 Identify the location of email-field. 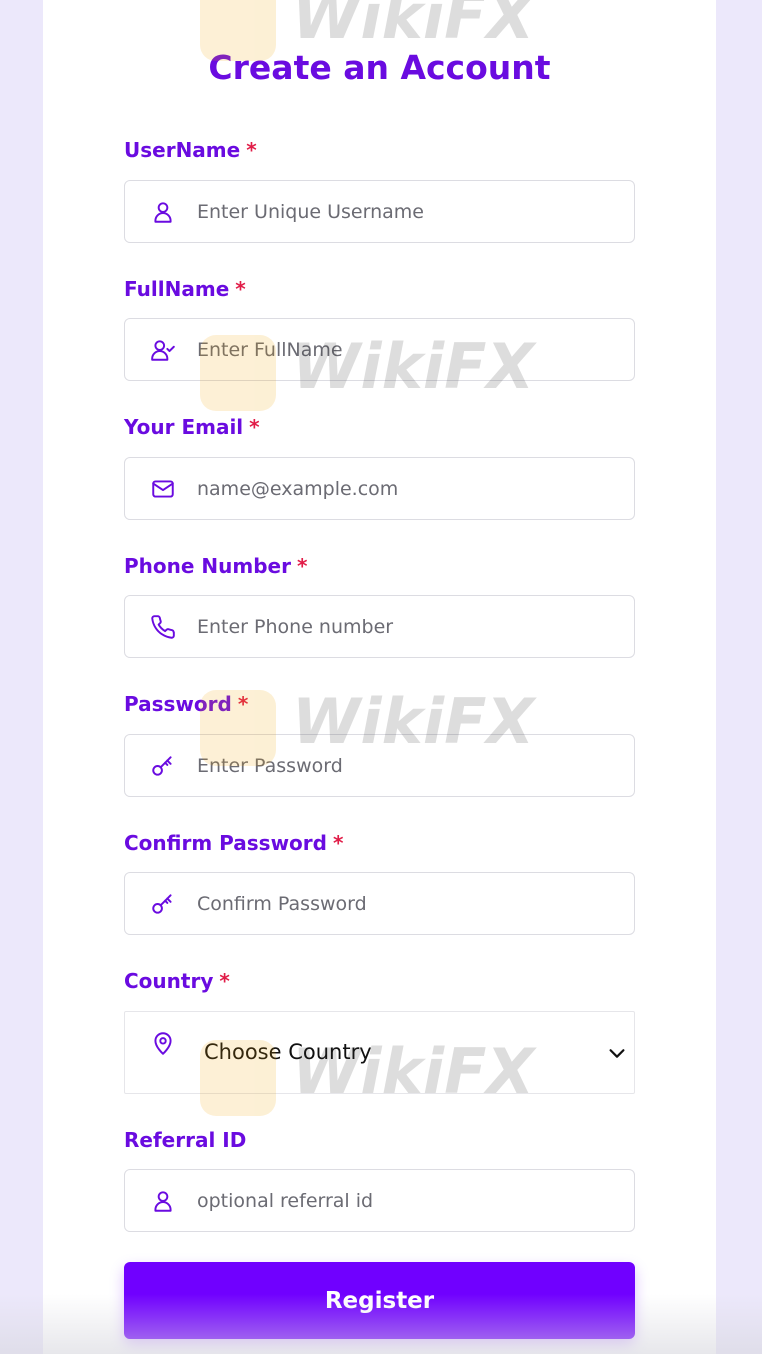
(379, 488).